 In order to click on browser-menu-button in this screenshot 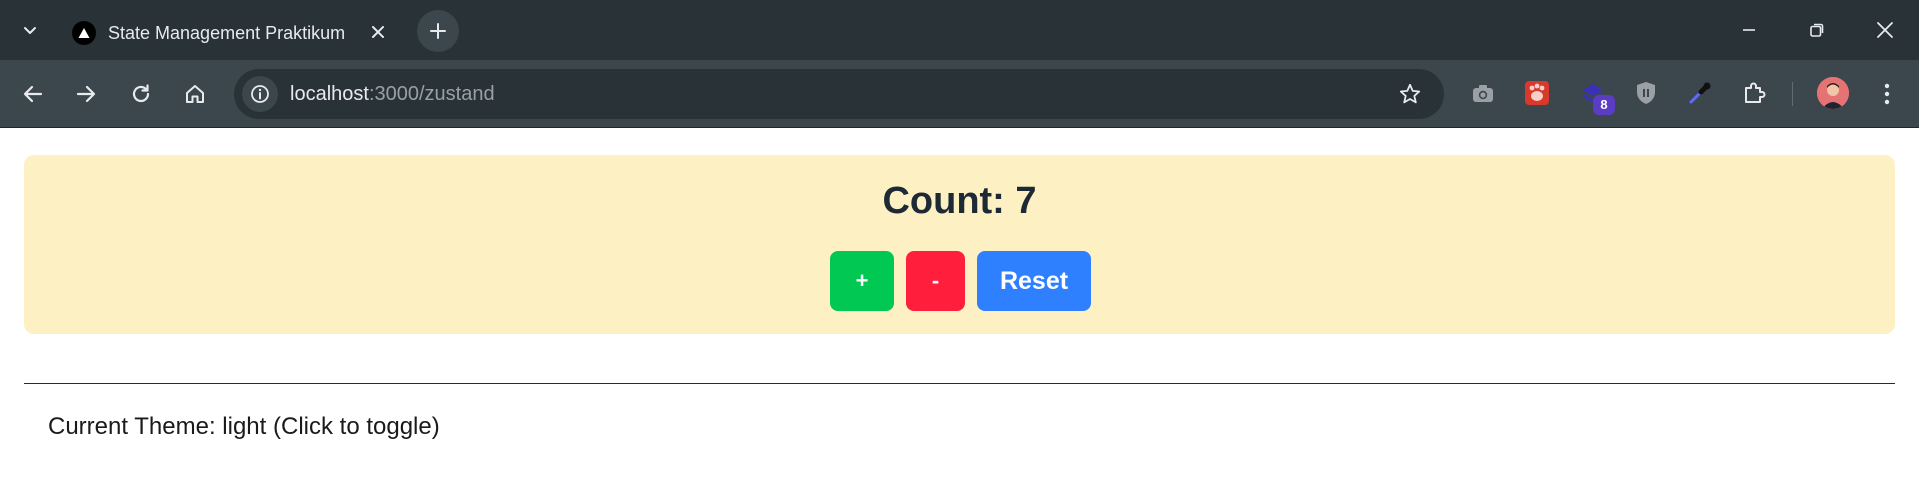, I will do `click(1887, 94)`.